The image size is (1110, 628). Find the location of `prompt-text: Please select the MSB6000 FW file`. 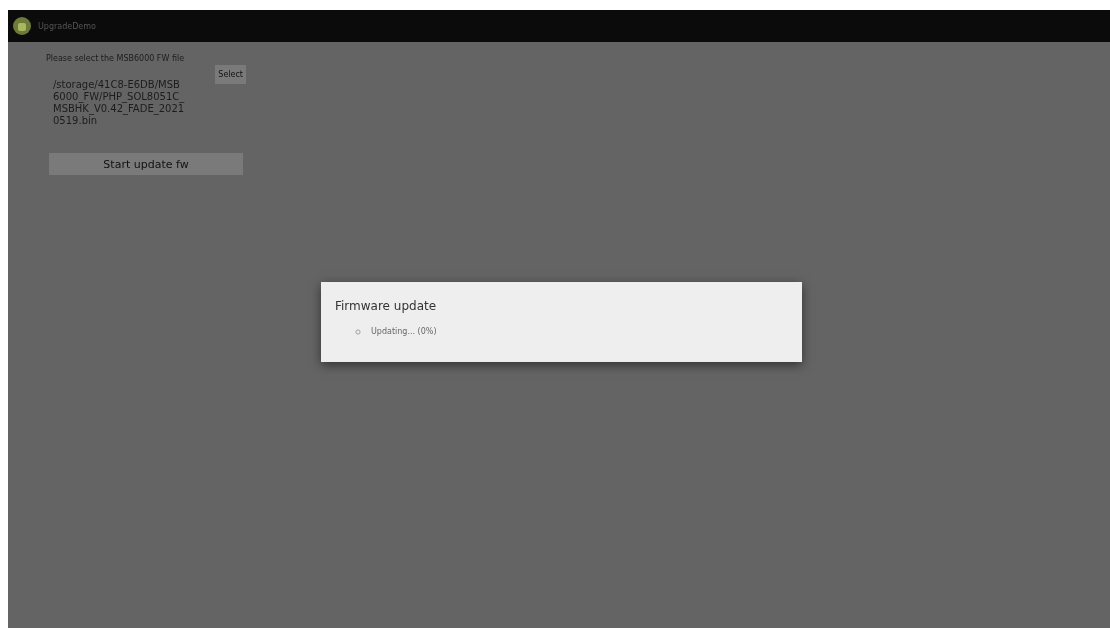

prompt-text: Please select the MSB6000 FW file is located at coordinates (116, 58).